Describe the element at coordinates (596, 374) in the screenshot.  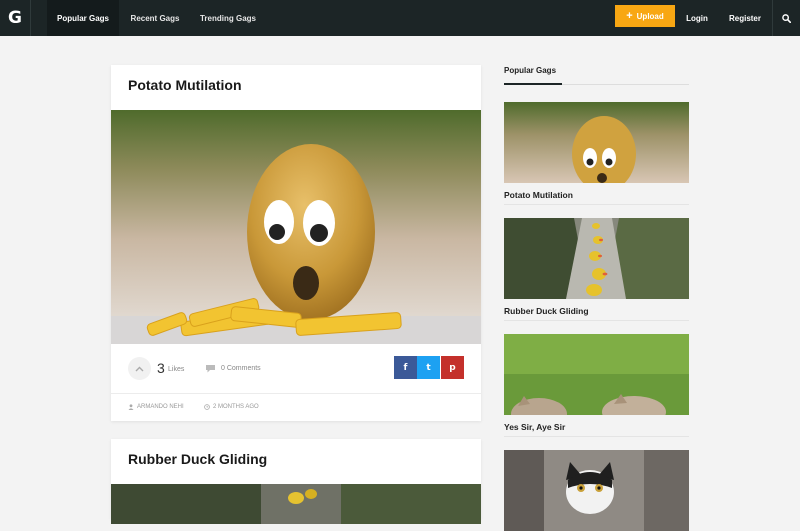
I see `cats-thumbnail` at that location.